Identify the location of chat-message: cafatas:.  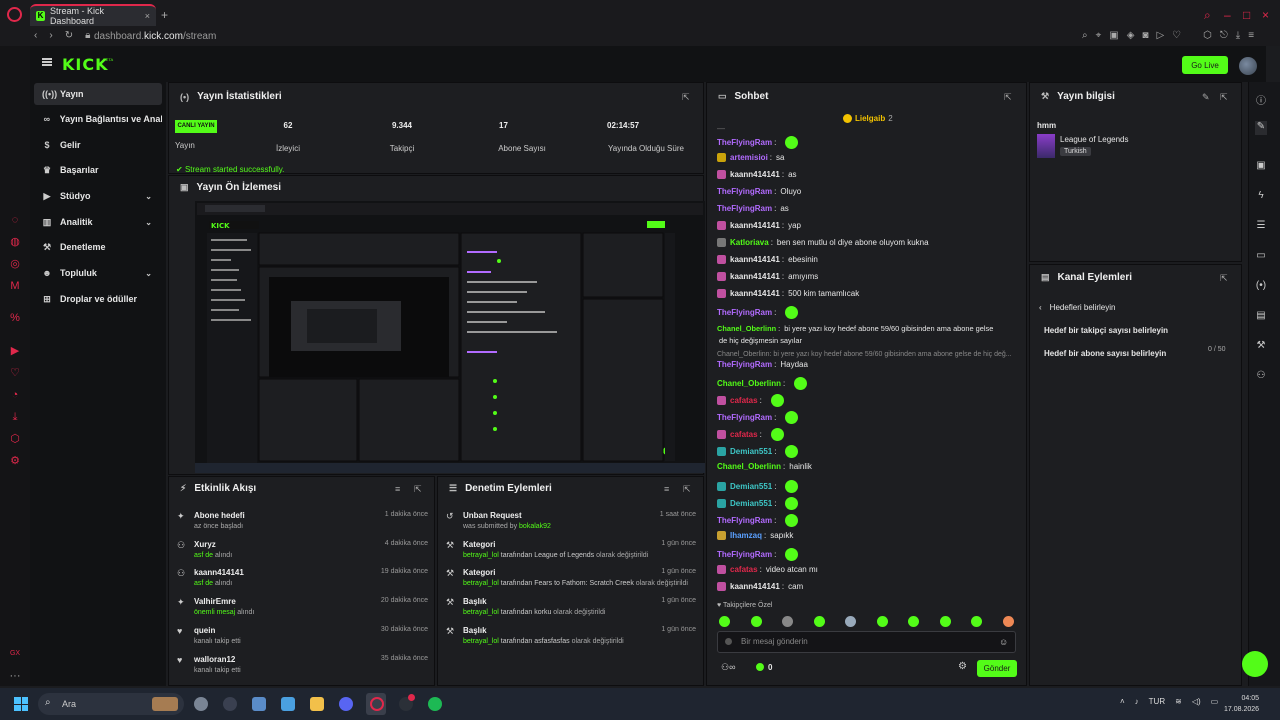
(750, 400).